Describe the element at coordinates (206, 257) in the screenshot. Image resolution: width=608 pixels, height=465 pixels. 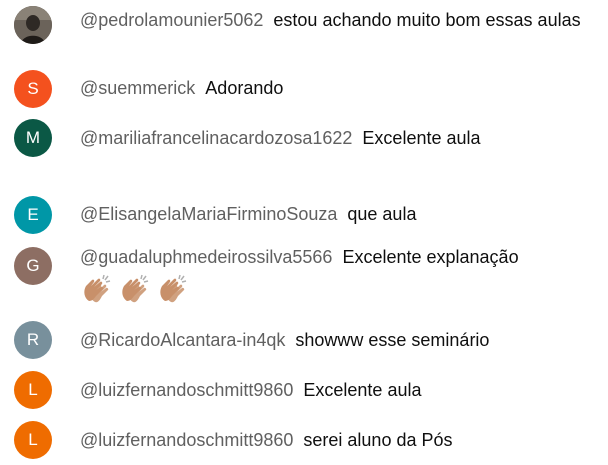
I see `message-author: @guadaluphmedeirossilva5566` at that location.